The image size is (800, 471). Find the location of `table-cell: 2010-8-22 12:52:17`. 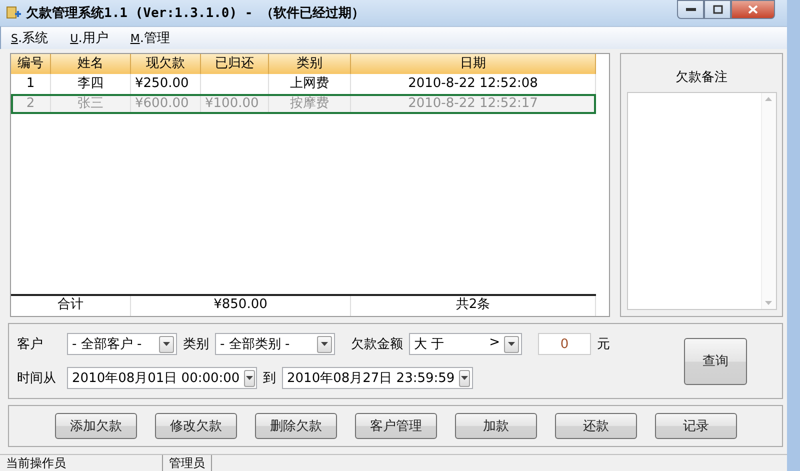

table-cell: 2010-8-22 12:52:17 is located at coordinates (473, 104).